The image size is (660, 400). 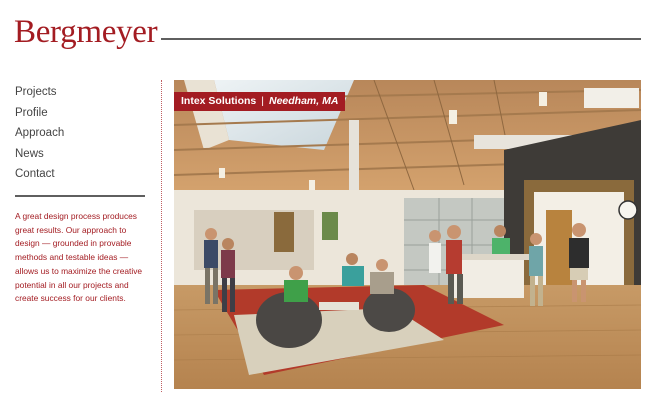 What do you see at coordinates (86, 32) in the screenshot?
I see `site-logo: Bergmeyer` at bounding box center [86, 32].